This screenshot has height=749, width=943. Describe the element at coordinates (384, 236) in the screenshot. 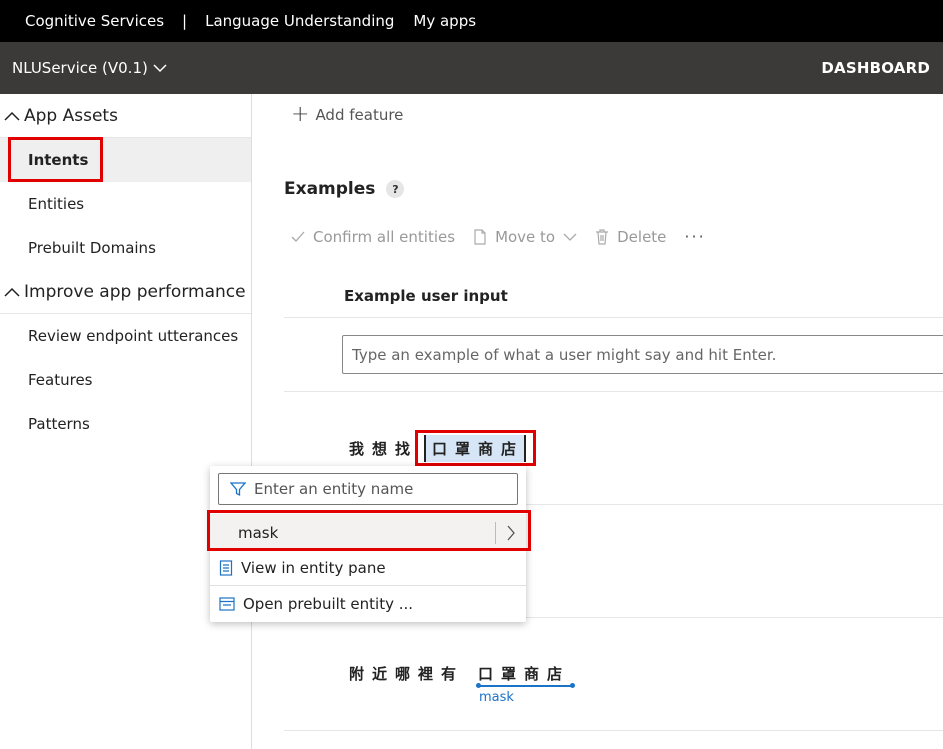

I see `confirm-label: Confirm all entities` at that location.